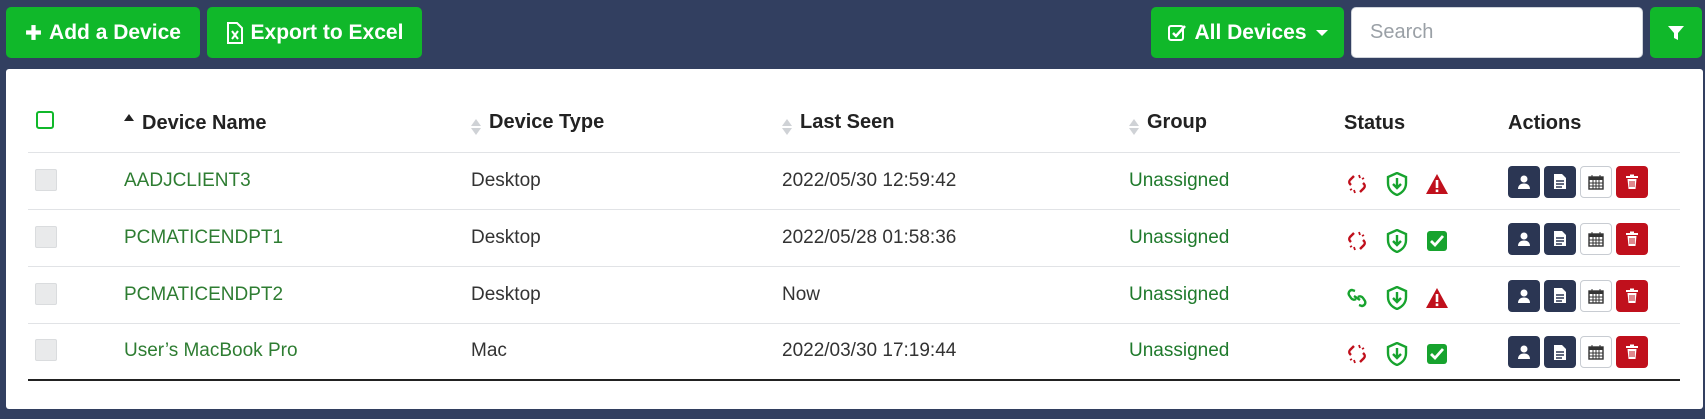  Describe the element at coordinates (1594, 122) in the screenshot. I see `column-actions: Actions` at that location.